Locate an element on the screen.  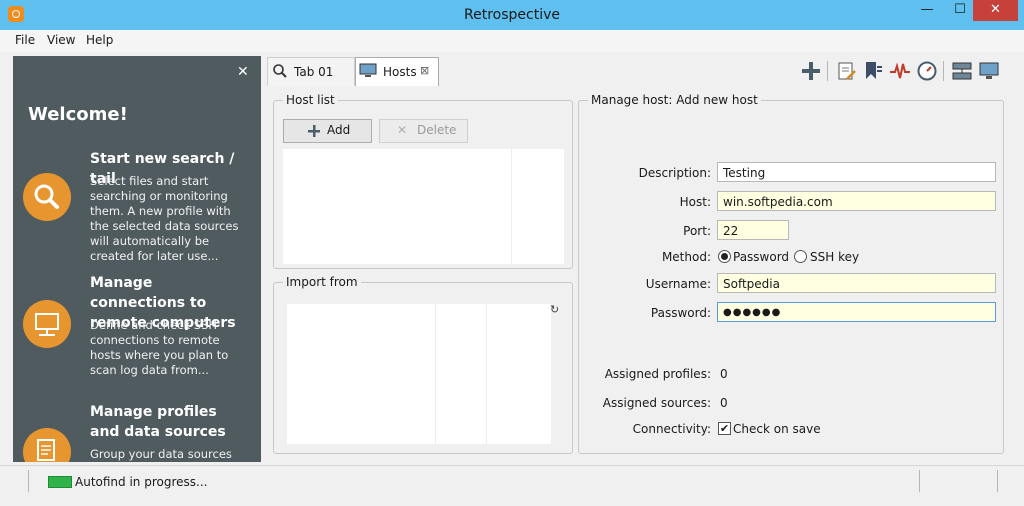
welcome-profiles-desc: Group your data sources is located at coordinates (161, 454).